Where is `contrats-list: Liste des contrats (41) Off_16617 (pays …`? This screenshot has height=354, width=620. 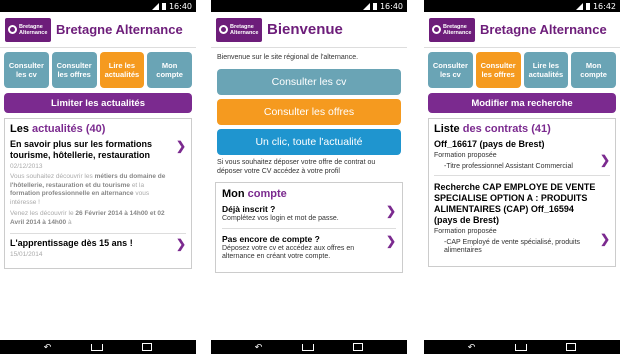 contrats-list: Liste des contrats (41) Off_16617 (pays … is located at coordinates (522, 192).